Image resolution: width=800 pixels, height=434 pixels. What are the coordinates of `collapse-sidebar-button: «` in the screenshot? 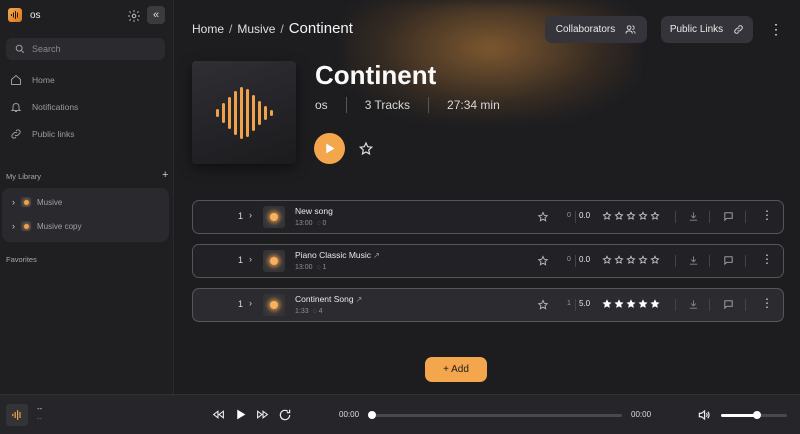 It's located at (156, 15).